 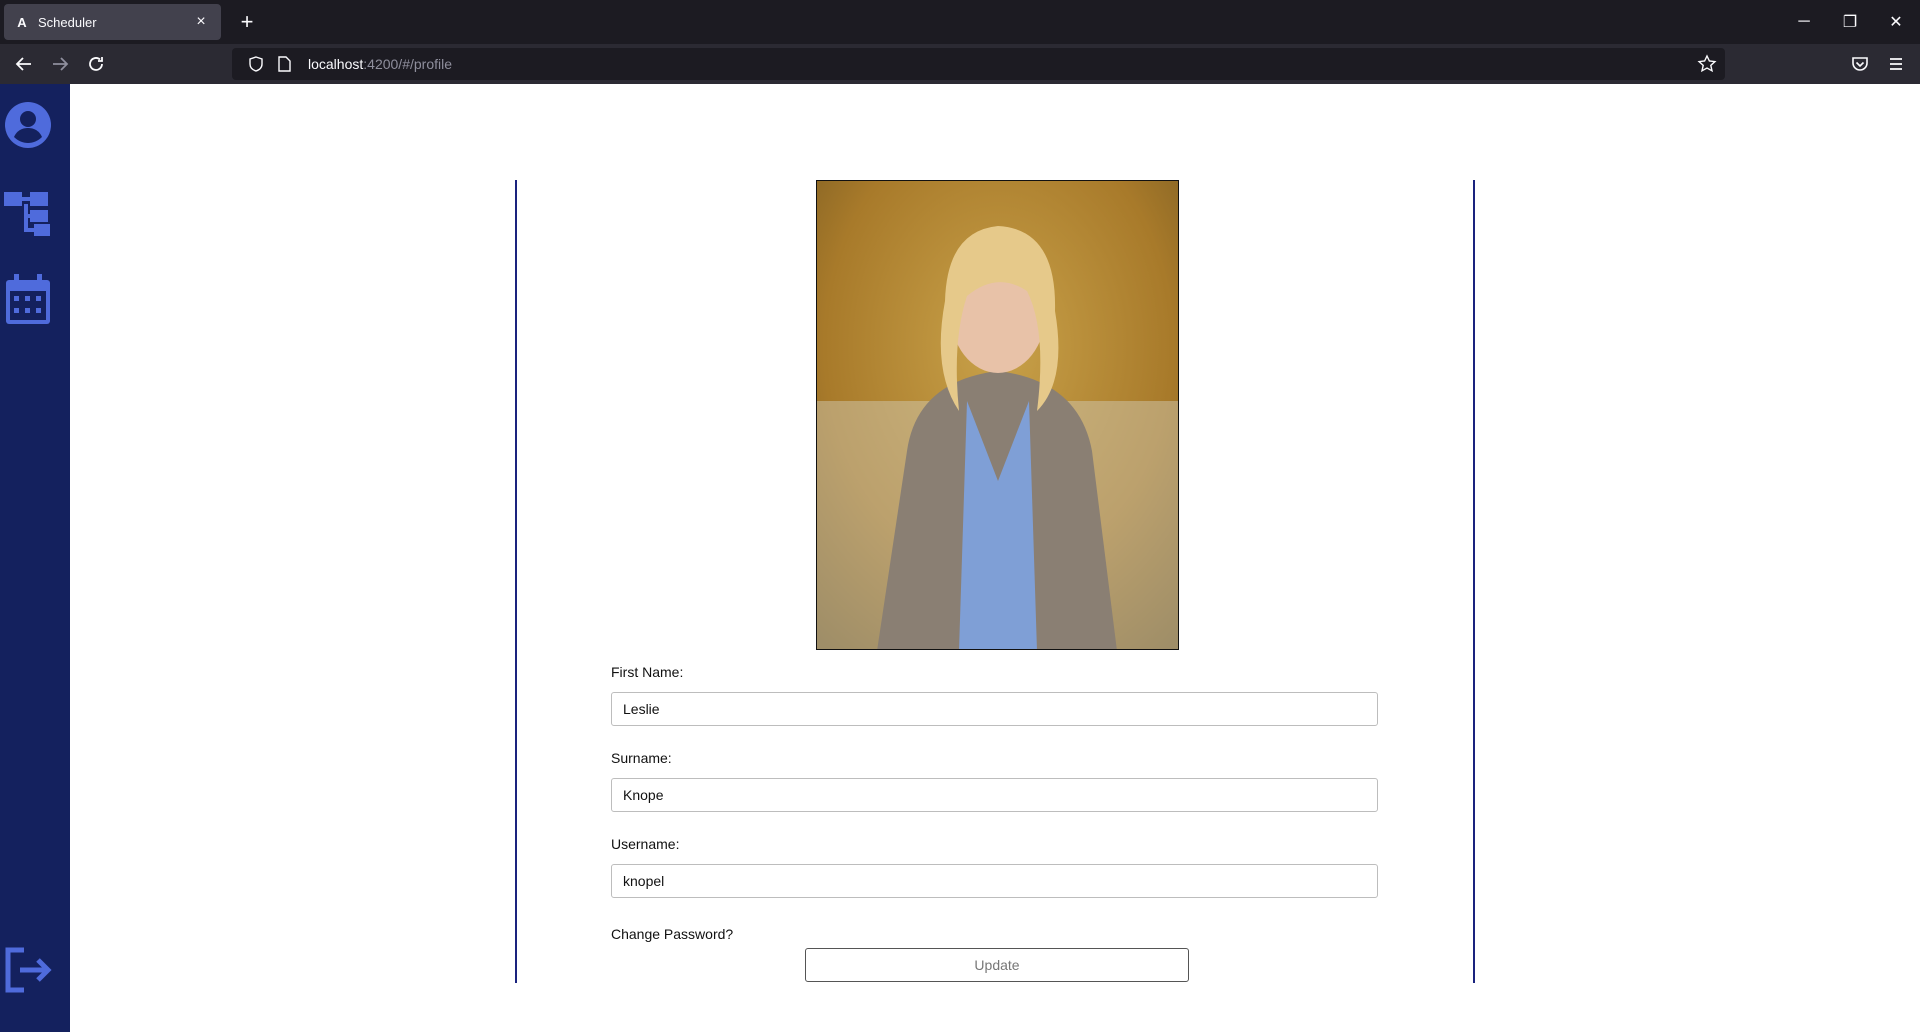 What do you see at coordinates (994, 795) in the screenshot?
I see `surname-input` at bounding box center [994, 795].